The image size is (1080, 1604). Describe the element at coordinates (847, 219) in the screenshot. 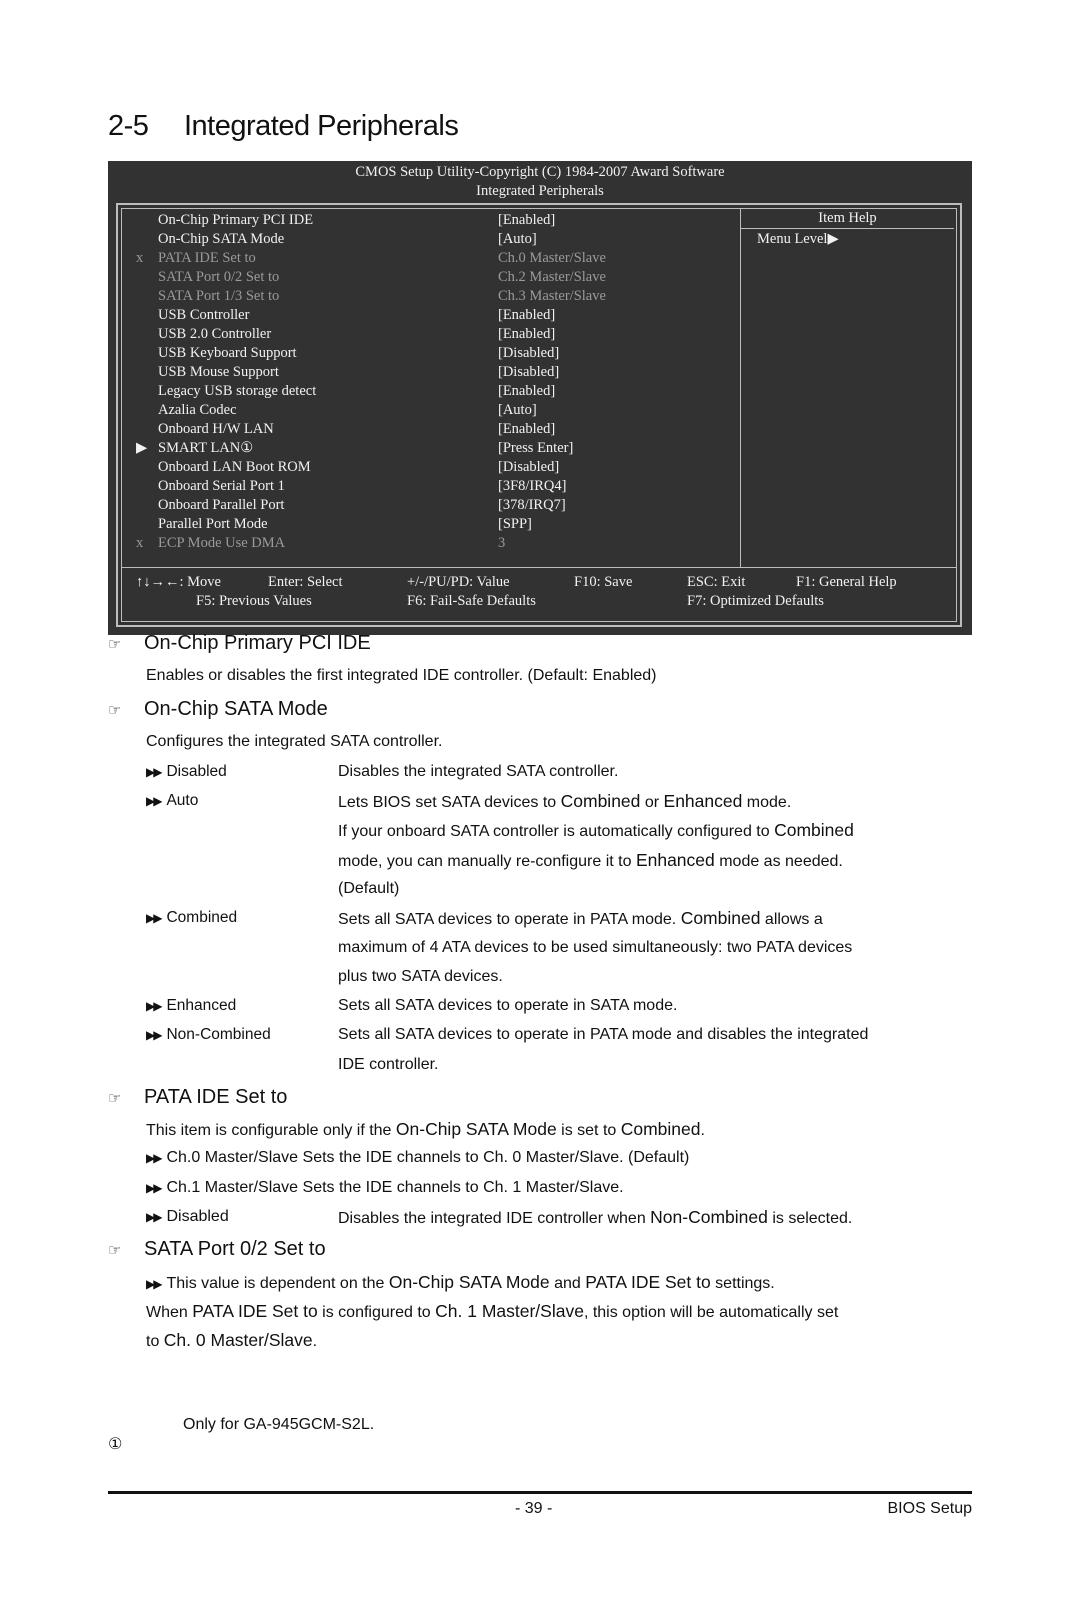

I see `item-help-title: Item Help` at that location.